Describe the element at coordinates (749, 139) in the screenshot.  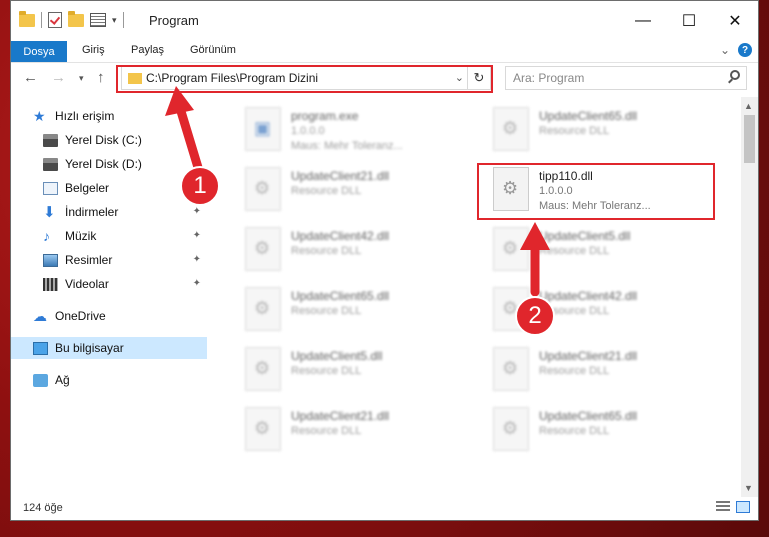
I see `scrollbar-thumb` at that location.